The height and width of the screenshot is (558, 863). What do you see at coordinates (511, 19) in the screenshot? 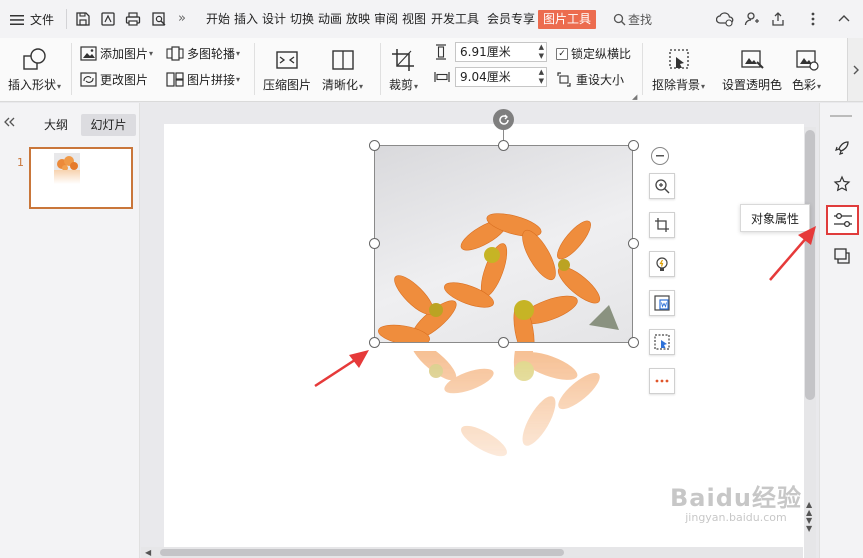
I see `tab-member: 会员专享` at bounding box center [511, 19].